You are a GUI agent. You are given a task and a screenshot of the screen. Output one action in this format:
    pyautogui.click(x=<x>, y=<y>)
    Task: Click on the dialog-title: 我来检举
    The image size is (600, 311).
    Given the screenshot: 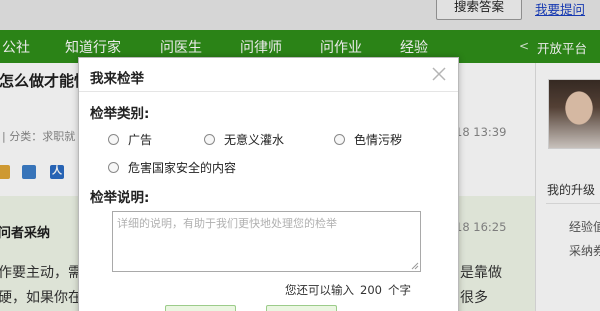 What is the action you would take?
    pyautogui.click(x=117, y=79)
    